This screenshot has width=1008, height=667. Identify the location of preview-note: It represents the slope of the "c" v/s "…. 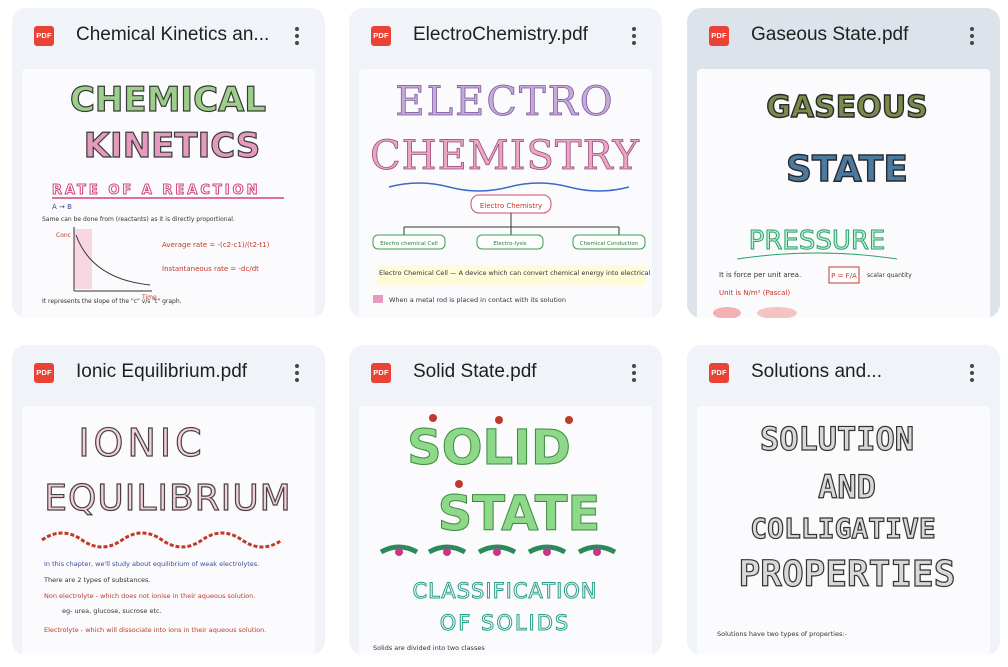
(112, 301).